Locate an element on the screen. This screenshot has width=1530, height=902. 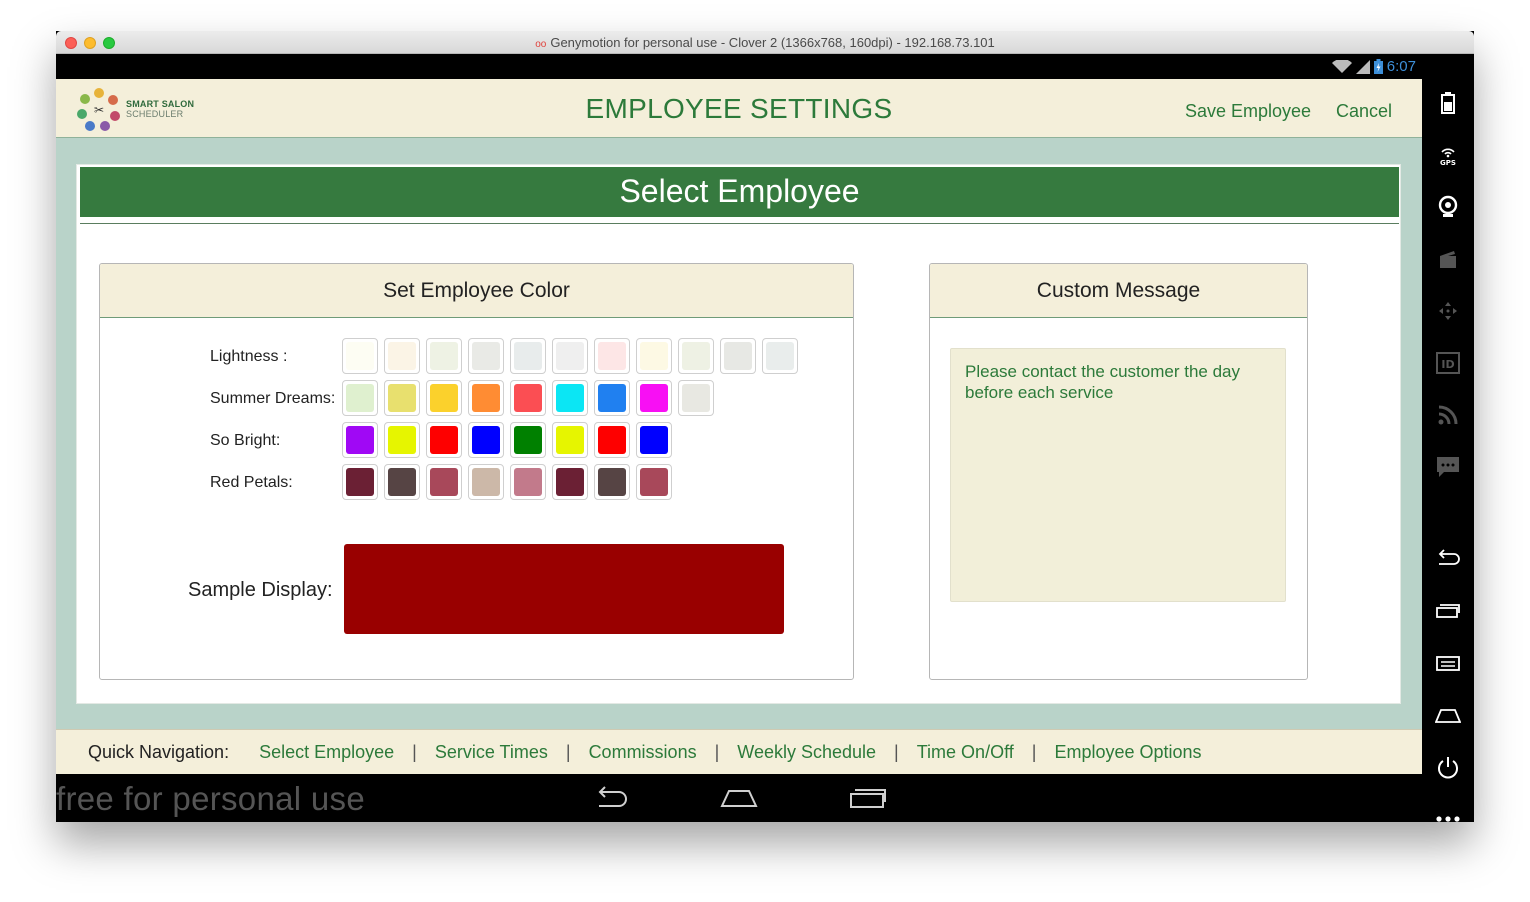
quick-nav-employee-options: Employee Options is located at coordinates (1127, 752).